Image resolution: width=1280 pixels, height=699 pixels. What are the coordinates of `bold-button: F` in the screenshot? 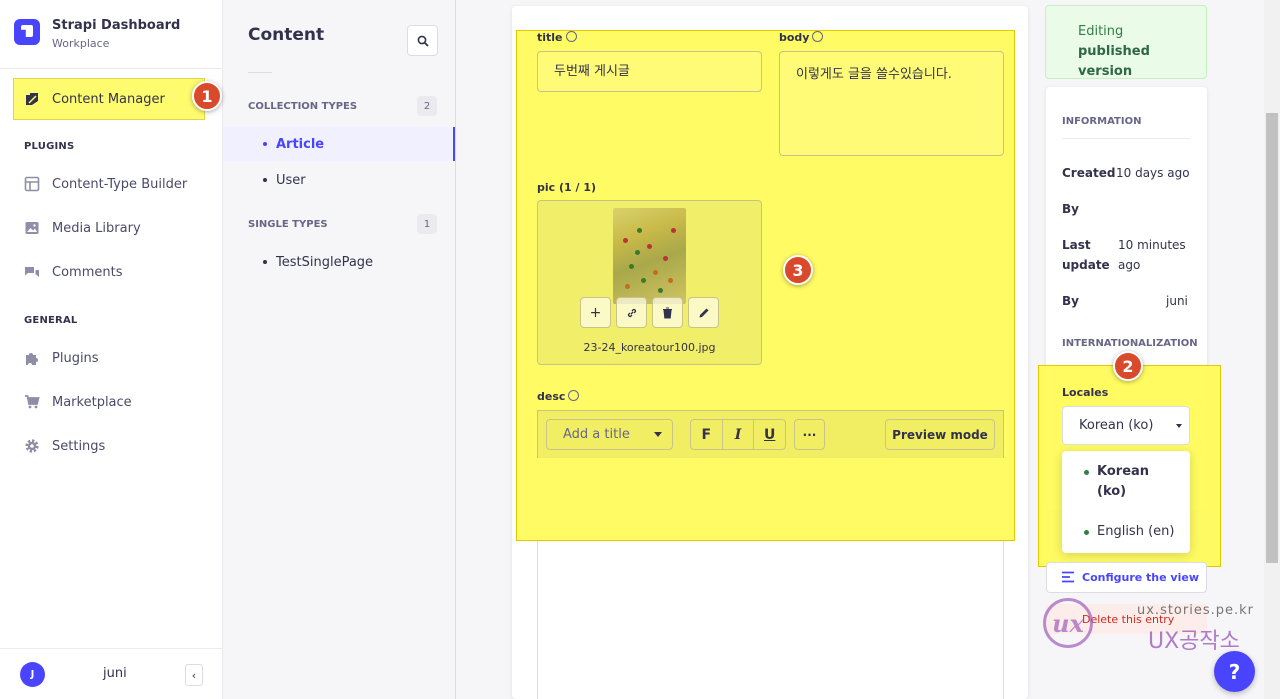 It's located at (707, 434).